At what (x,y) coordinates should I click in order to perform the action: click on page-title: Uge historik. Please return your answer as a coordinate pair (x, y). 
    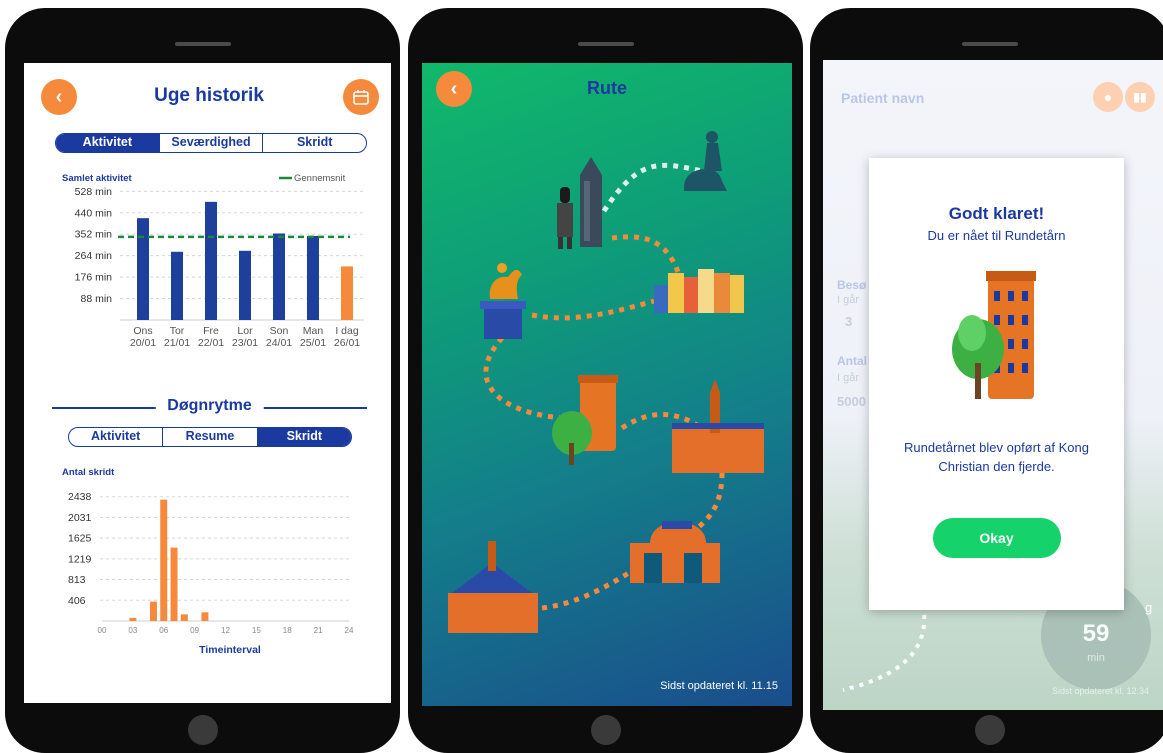
    Looking at the image, I should click on (209, 95).